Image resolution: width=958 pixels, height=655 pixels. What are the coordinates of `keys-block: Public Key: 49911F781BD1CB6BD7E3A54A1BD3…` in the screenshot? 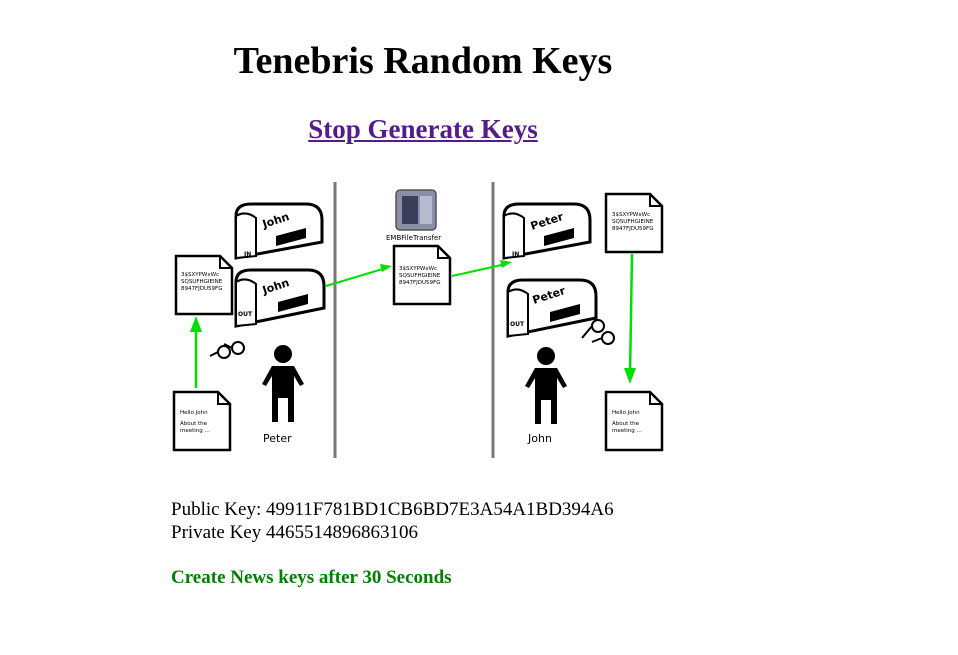 It's located at (392, 521).